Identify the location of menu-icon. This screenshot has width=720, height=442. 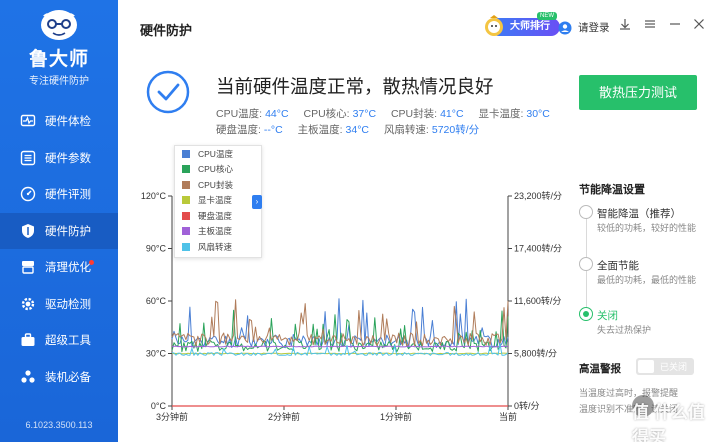
(650, 24).